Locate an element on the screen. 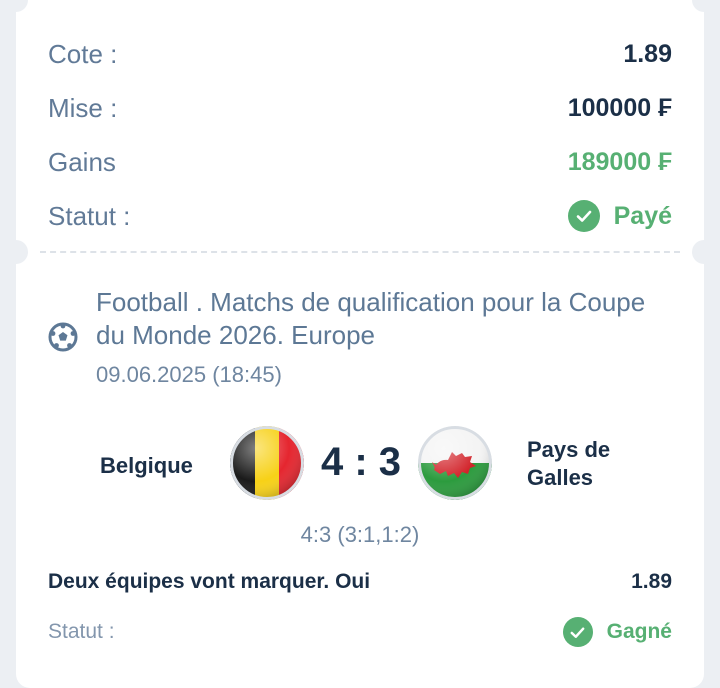 The image size is (720, 688). home-team-name: Belgique is located at coordinates (146, 465).